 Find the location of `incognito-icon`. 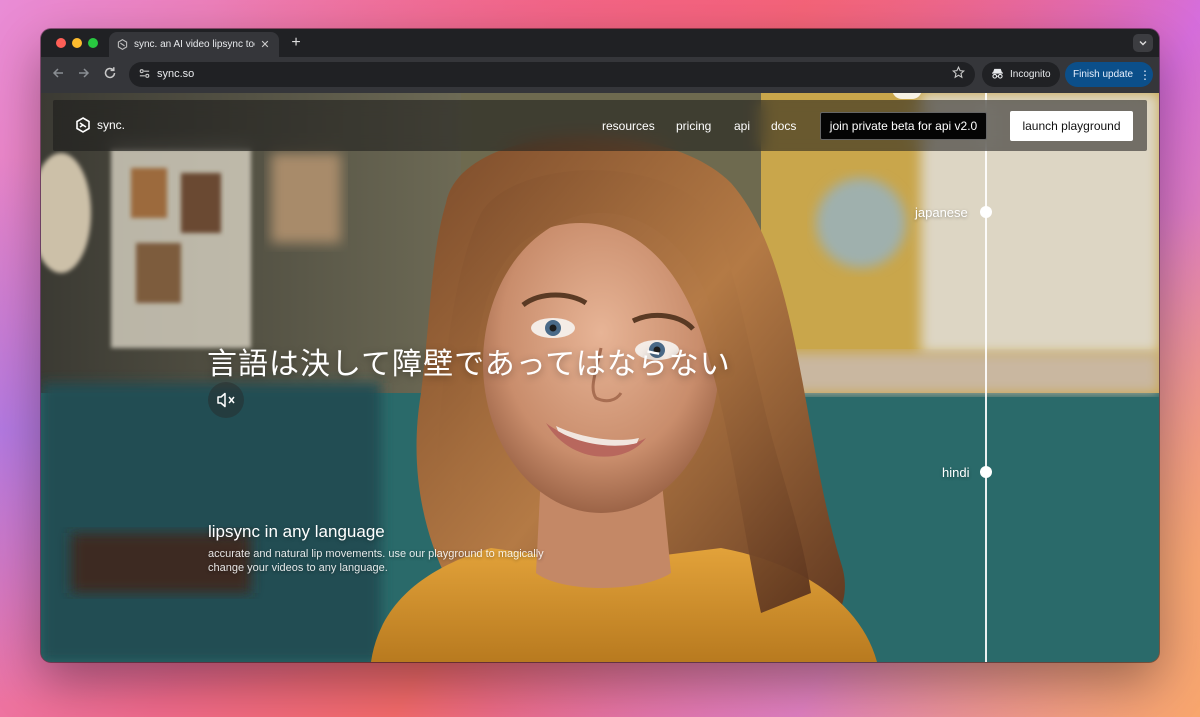

incognito-icon is located at coordinates (997, 75).